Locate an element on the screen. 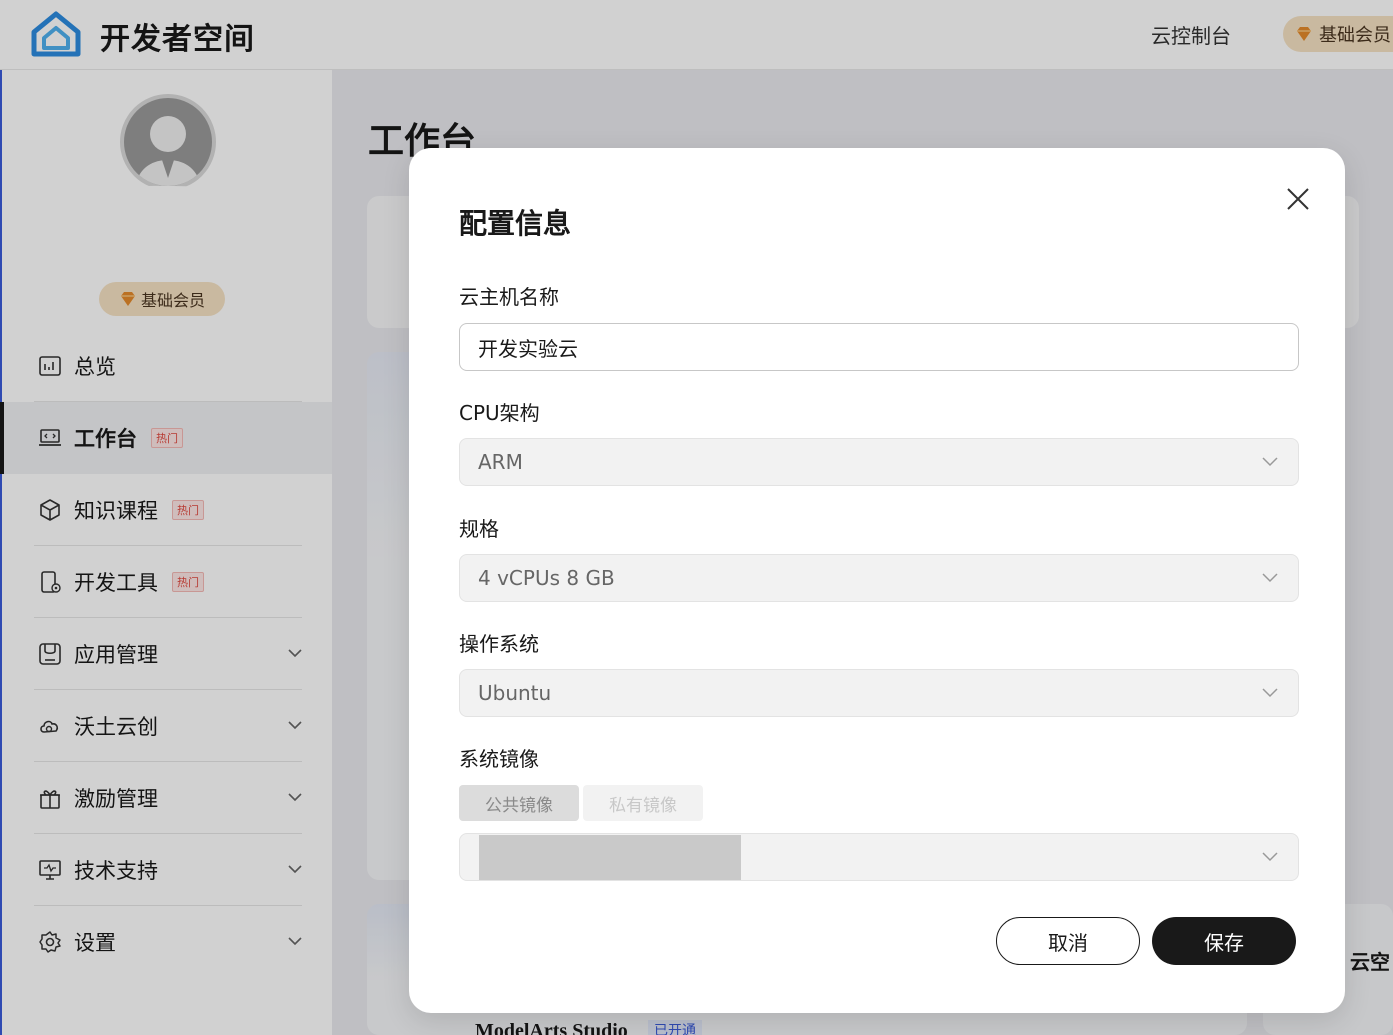  save-button: 保存 is located at coordinates (1224, 941).